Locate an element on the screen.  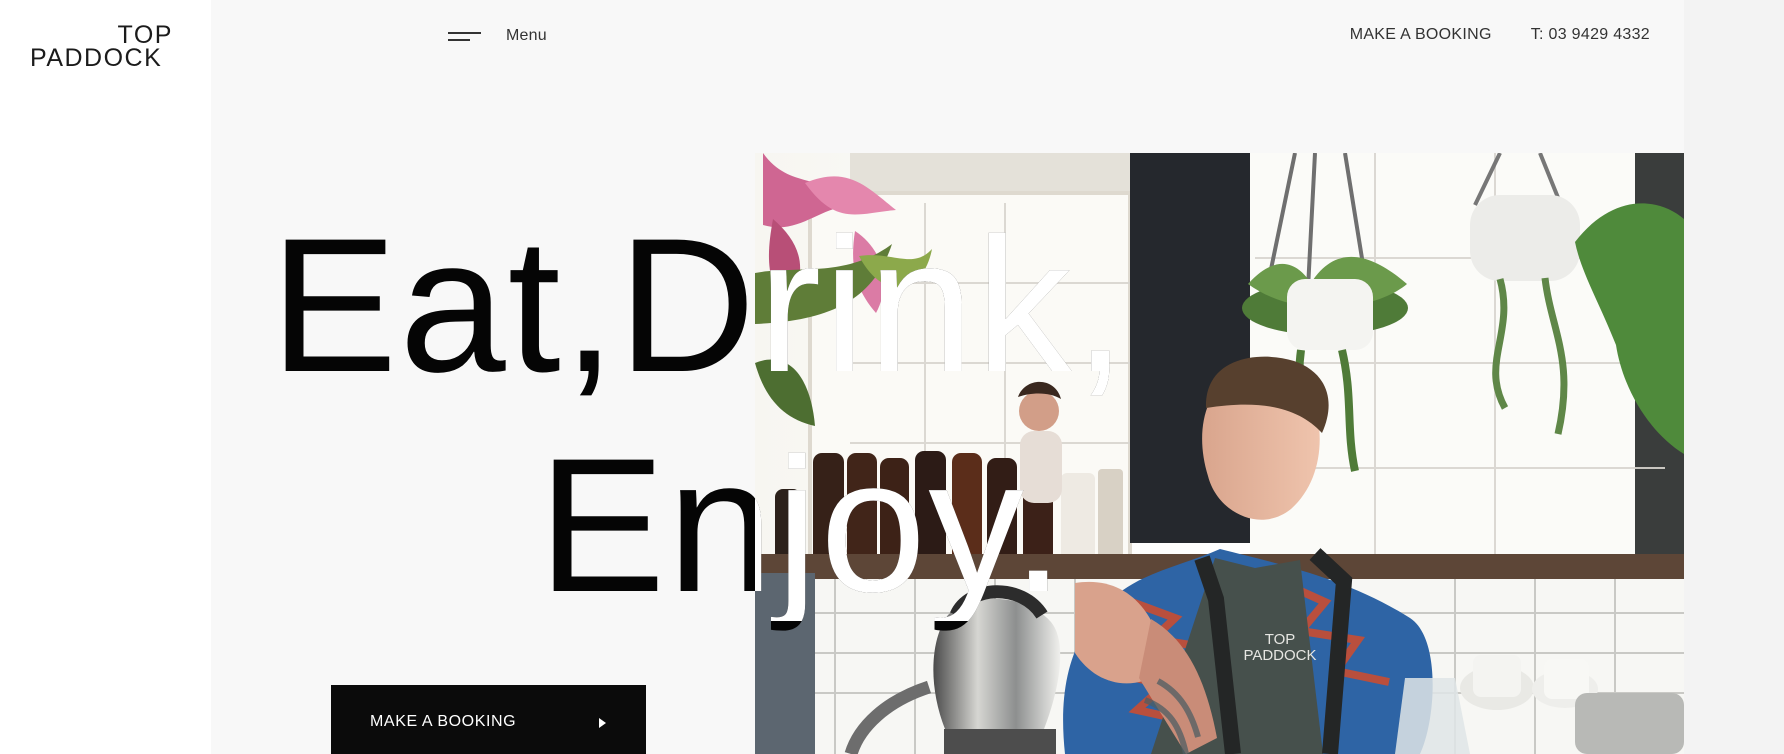
menu-label: Menu is located at coordinates (526, 35).